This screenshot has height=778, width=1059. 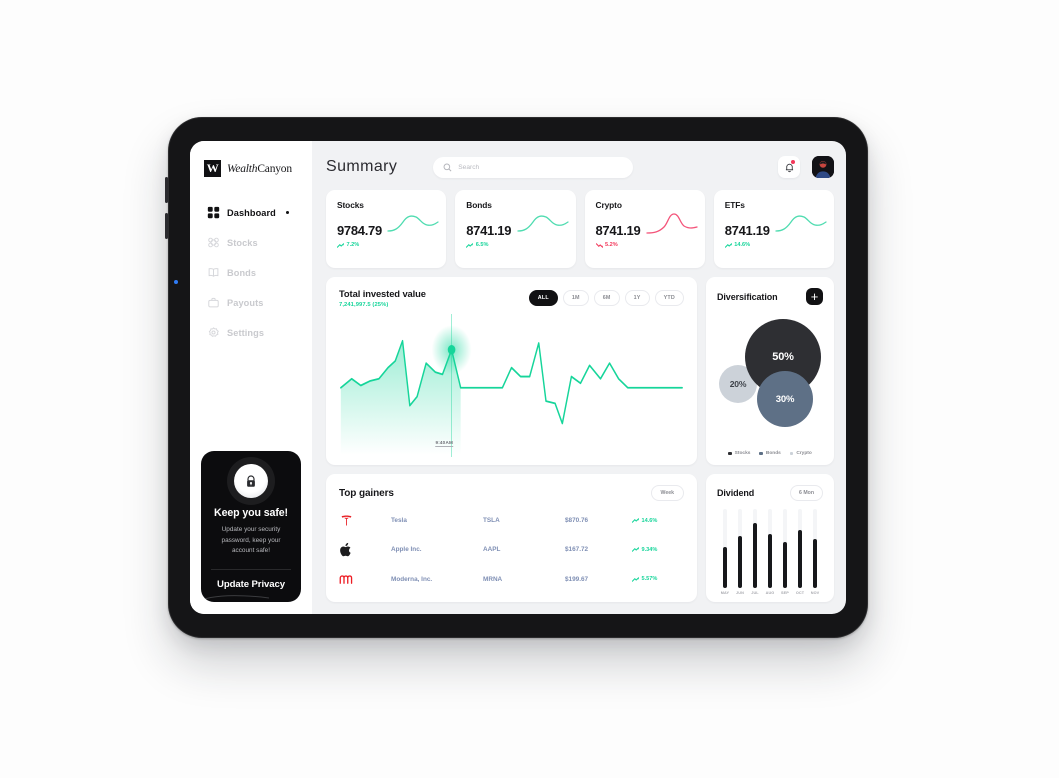 I want to click on stocks-sparkline, so click(x=413, y=223).